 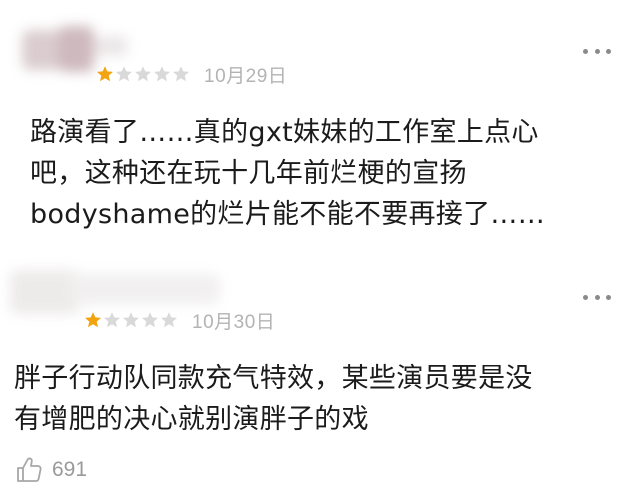 What do you see at coordinates (70, 469) in the screenshot?
I see `like-count: 691` at bounding box center [70, 469].